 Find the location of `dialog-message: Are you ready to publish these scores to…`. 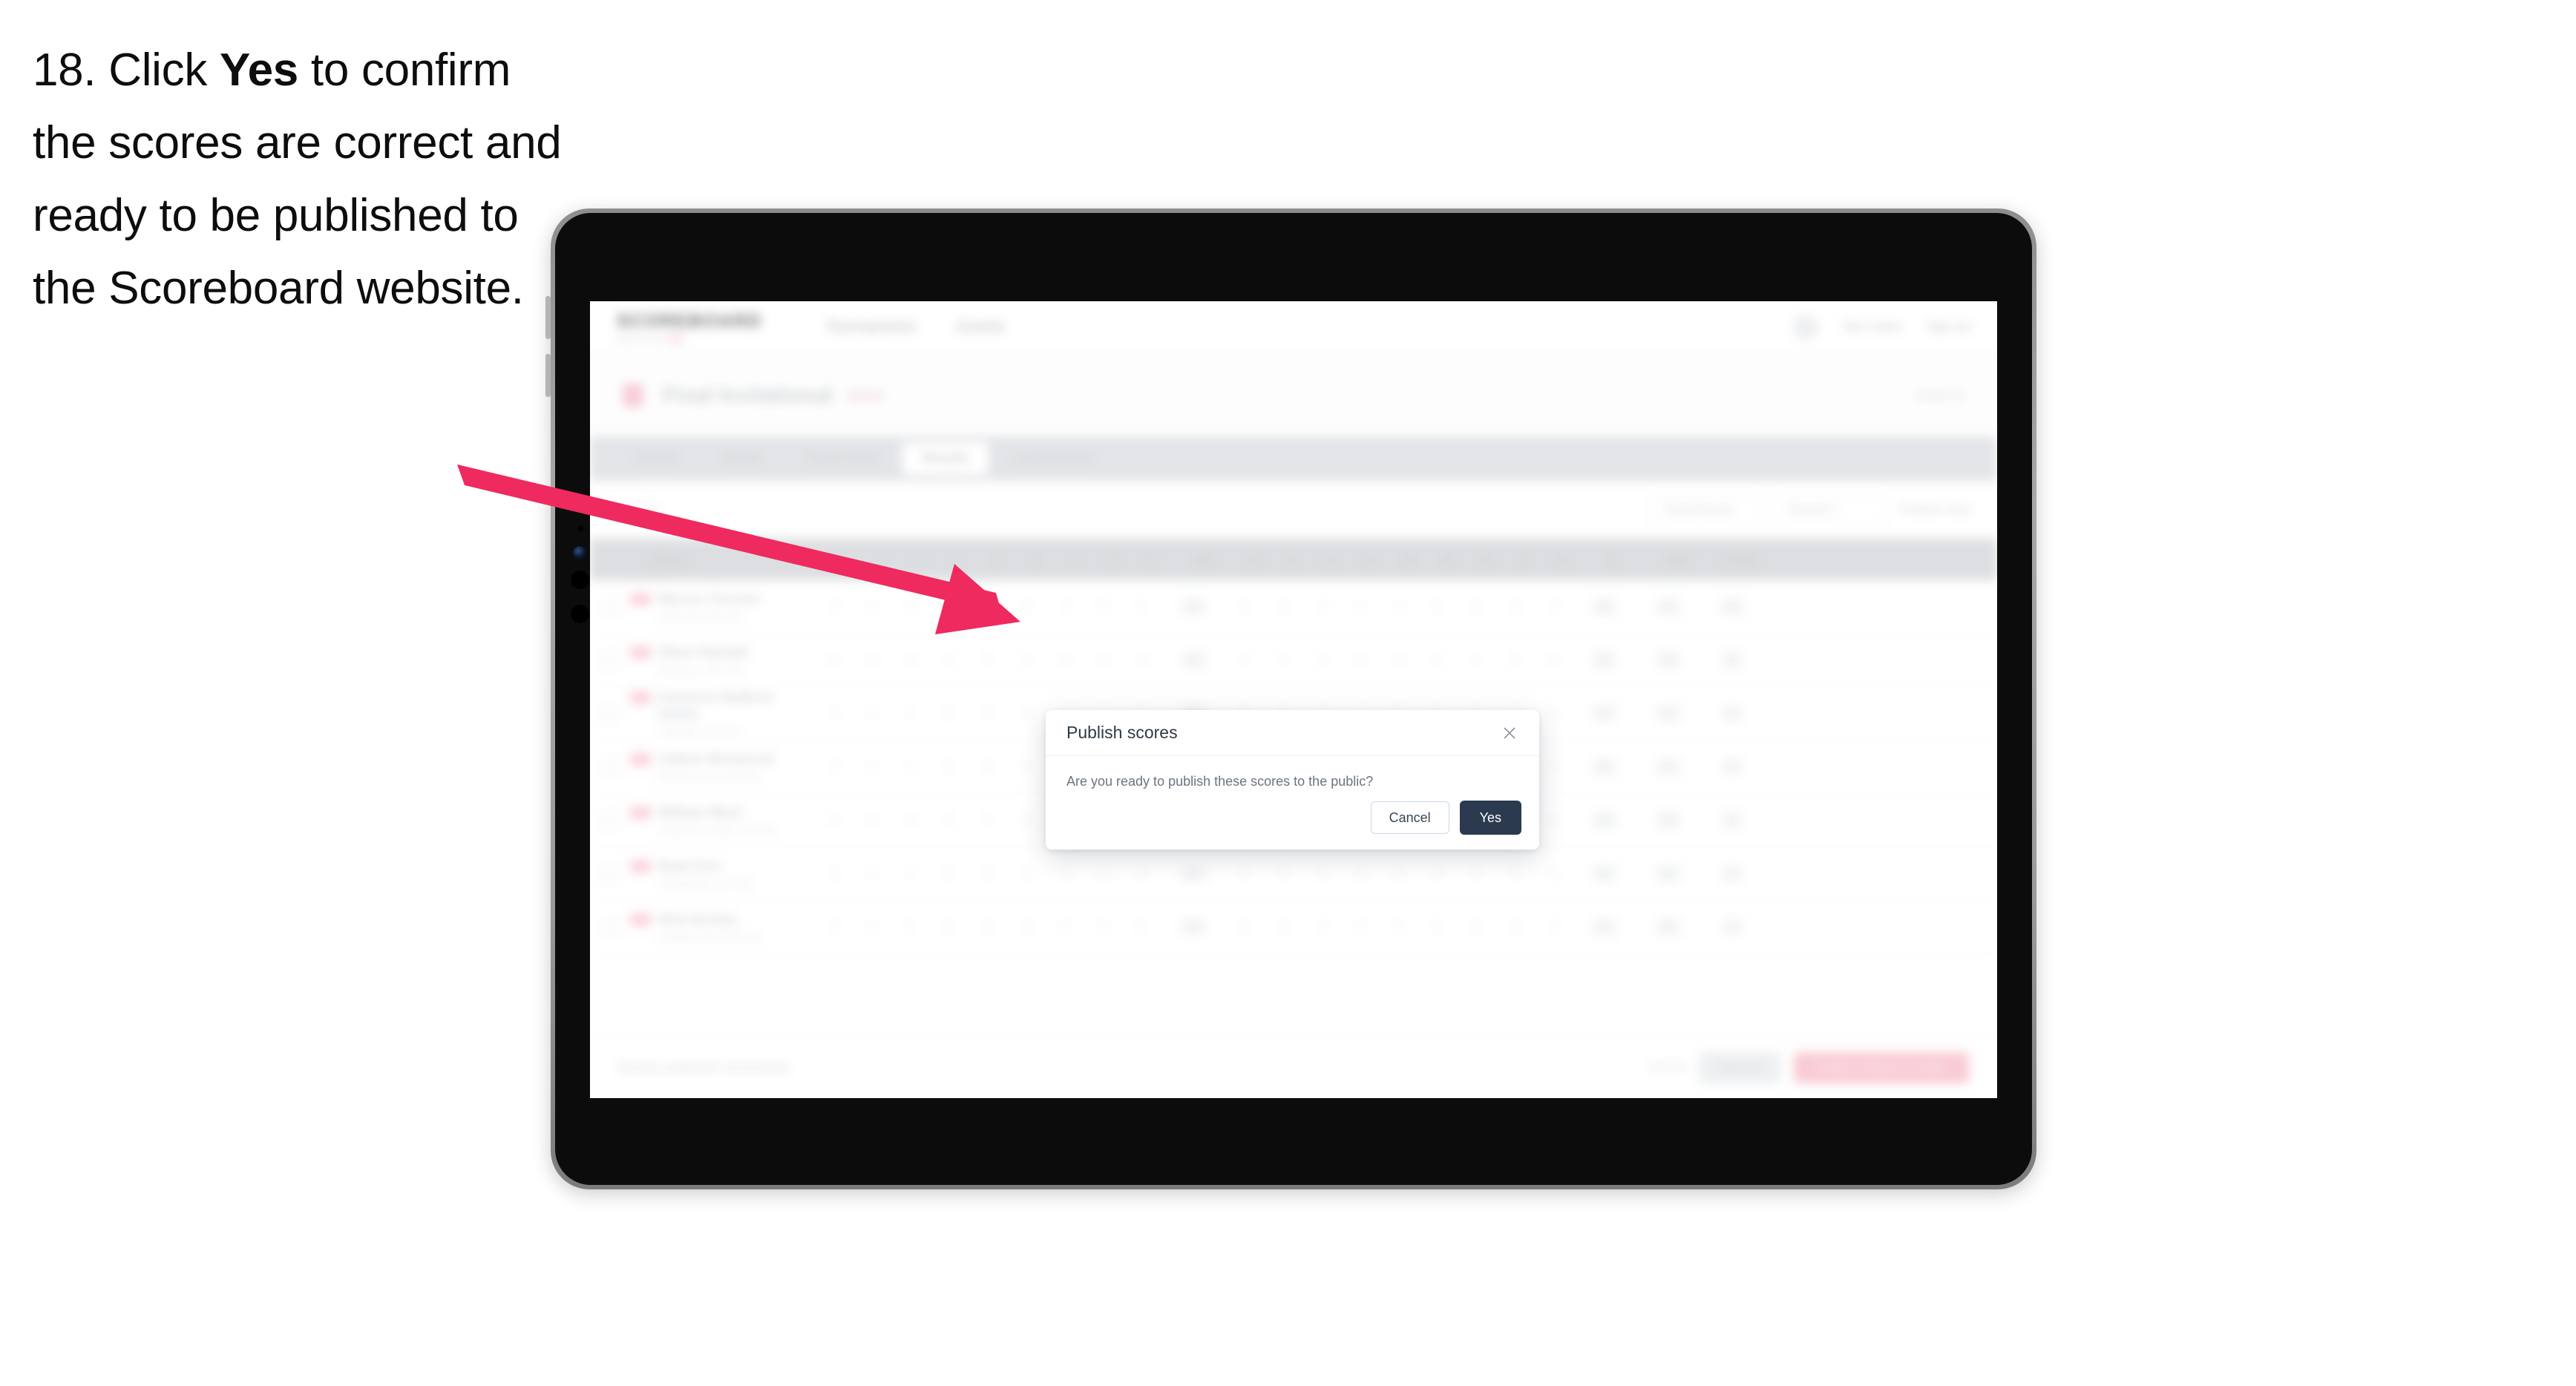

dialog-message: Are you ready to publish these scores to… is located at coordinates (1220, 782).